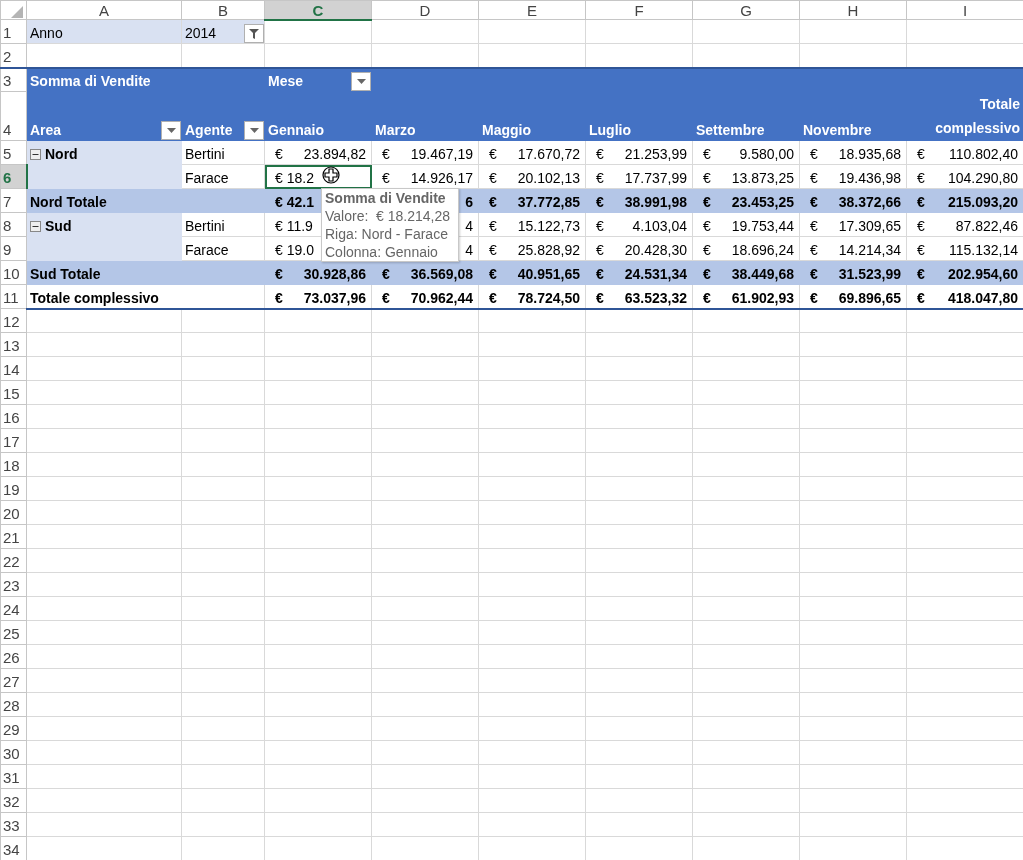 The width and height of the screenshot is (1023, 860). Describe the element at coordinates (853, 296) in the screenshot. I see `table-cell: € 69.896,65` at that location.